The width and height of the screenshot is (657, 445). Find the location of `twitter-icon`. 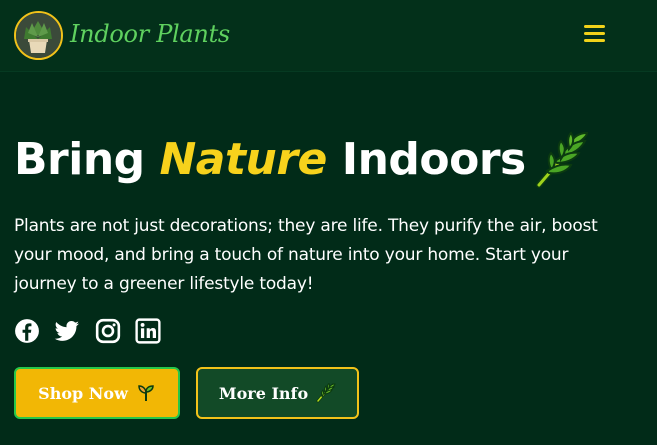

twitter-icon is located at coordinates (67, 331).